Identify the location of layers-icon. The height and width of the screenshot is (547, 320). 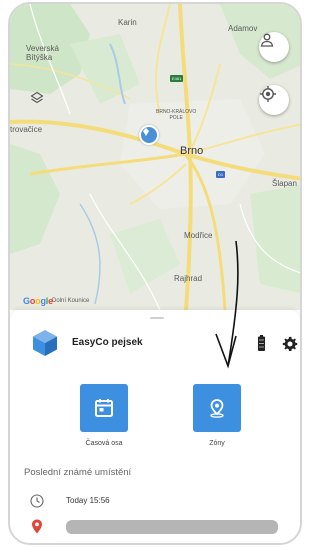
(37, 97).